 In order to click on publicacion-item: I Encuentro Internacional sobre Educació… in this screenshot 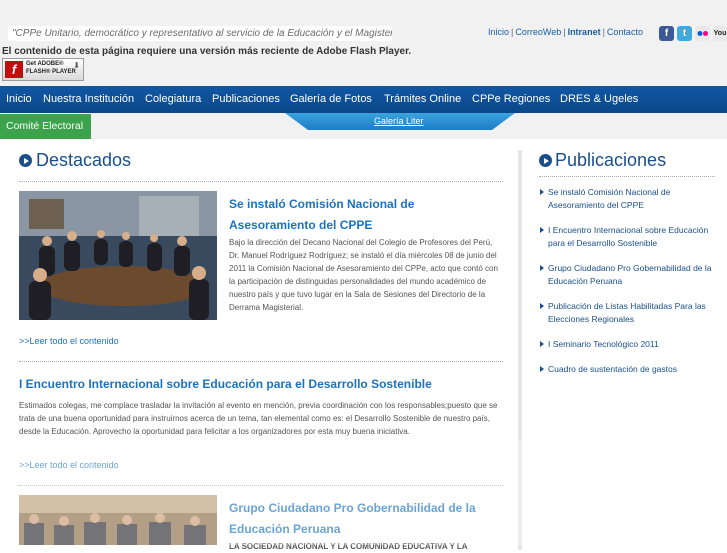, I will do `click(626, 237)`.